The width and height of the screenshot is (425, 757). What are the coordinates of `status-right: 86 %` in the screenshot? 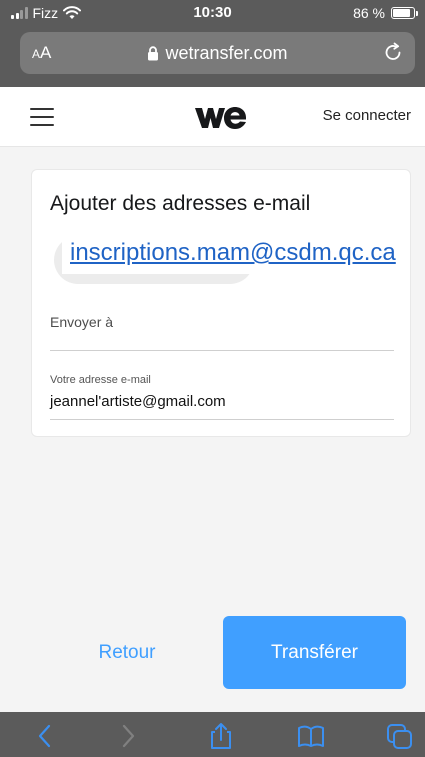 It's located at (385, 13).